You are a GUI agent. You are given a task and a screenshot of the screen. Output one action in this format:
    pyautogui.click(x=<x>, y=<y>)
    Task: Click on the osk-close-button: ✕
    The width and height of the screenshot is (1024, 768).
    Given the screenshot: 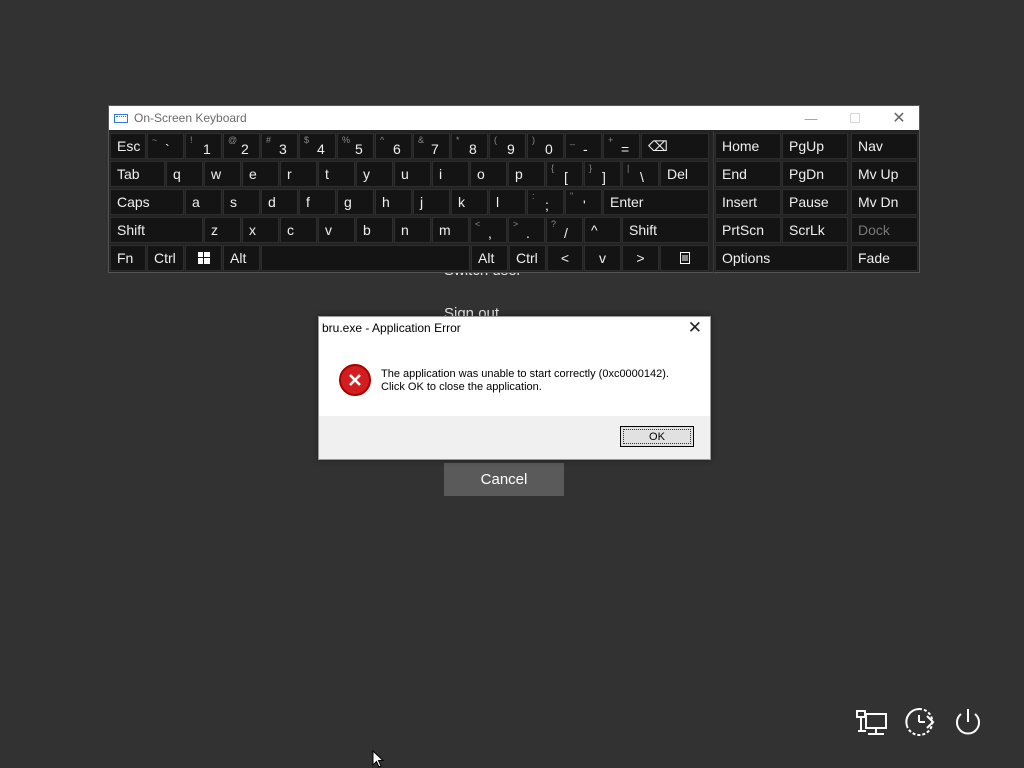 What is the action you would take?
    pyautogui.click(x=899, y=118)
    